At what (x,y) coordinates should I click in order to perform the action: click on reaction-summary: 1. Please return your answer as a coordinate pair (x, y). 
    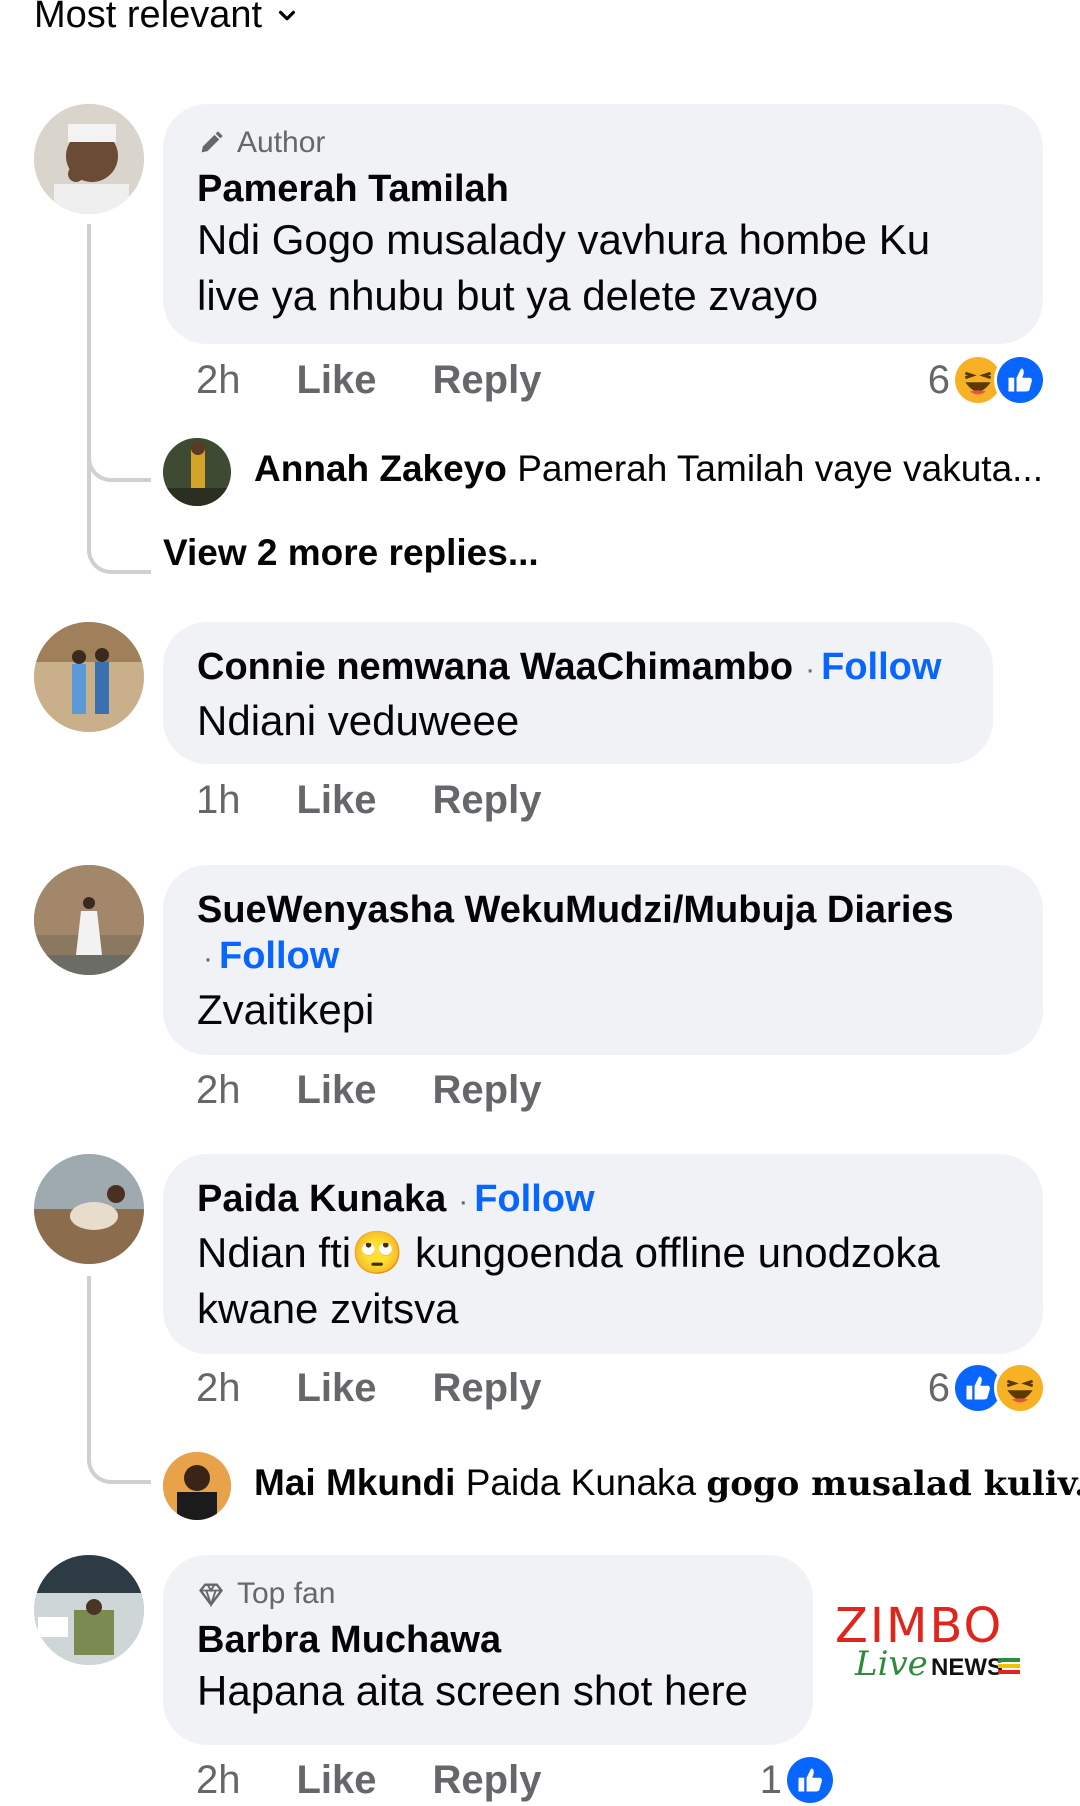
    Looking at the image, I should click on (798, 1780).